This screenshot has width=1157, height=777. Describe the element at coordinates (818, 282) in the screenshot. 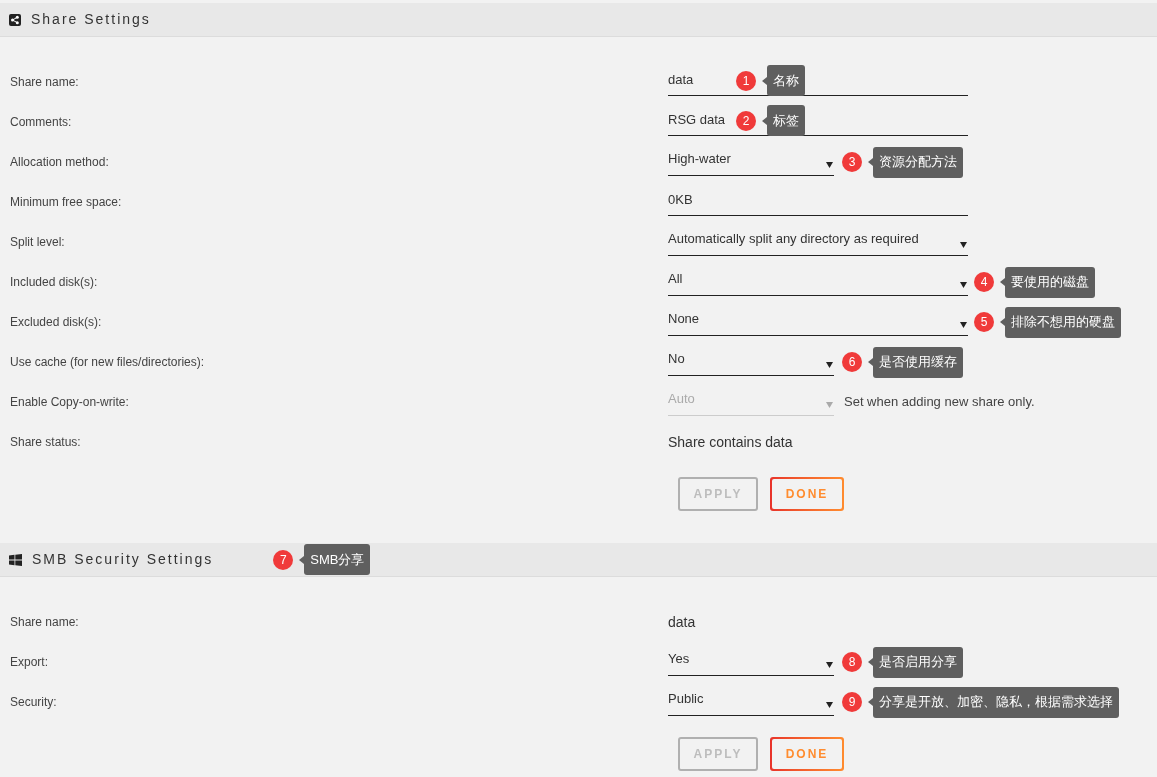

I see `dropdown: All` at that location.